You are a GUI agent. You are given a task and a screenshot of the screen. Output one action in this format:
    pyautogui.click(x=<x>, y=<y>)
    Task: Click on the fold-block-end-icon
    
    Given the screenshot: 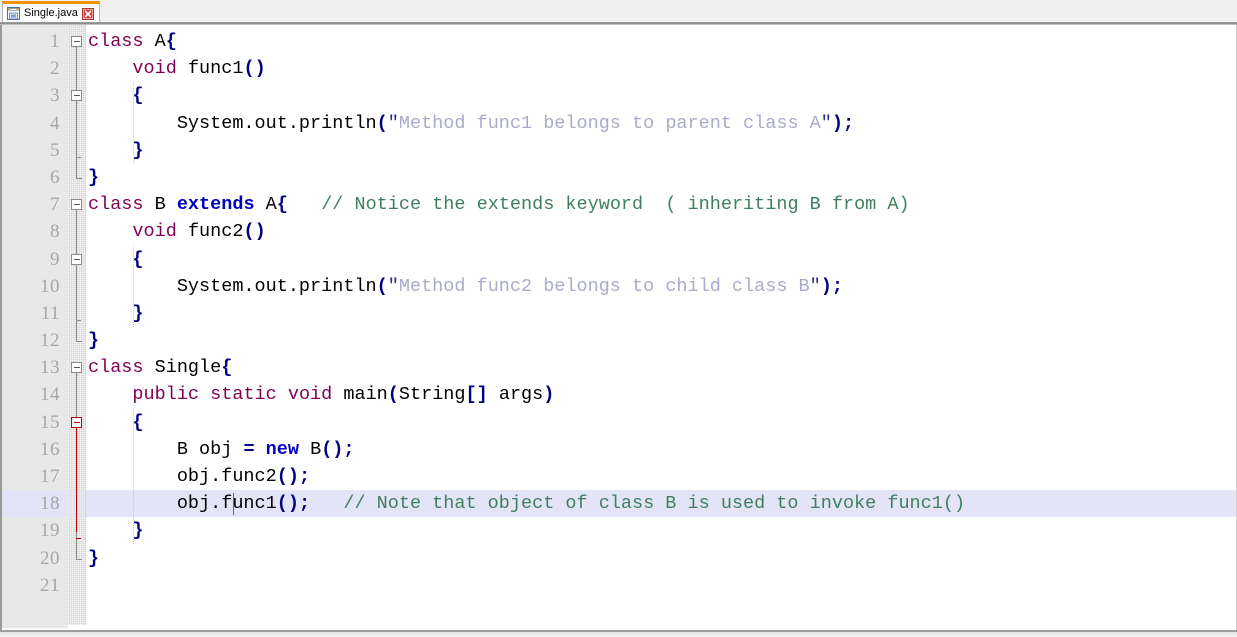 What is the action you would take?
    pyautogui.click(x=79, y=339)
    